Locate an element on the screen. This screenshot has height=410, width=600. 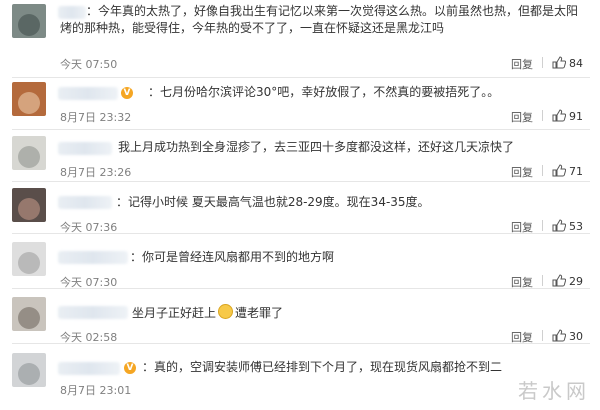
comment-time: 8月7日 23:32 is located at coordinates (96, 117).